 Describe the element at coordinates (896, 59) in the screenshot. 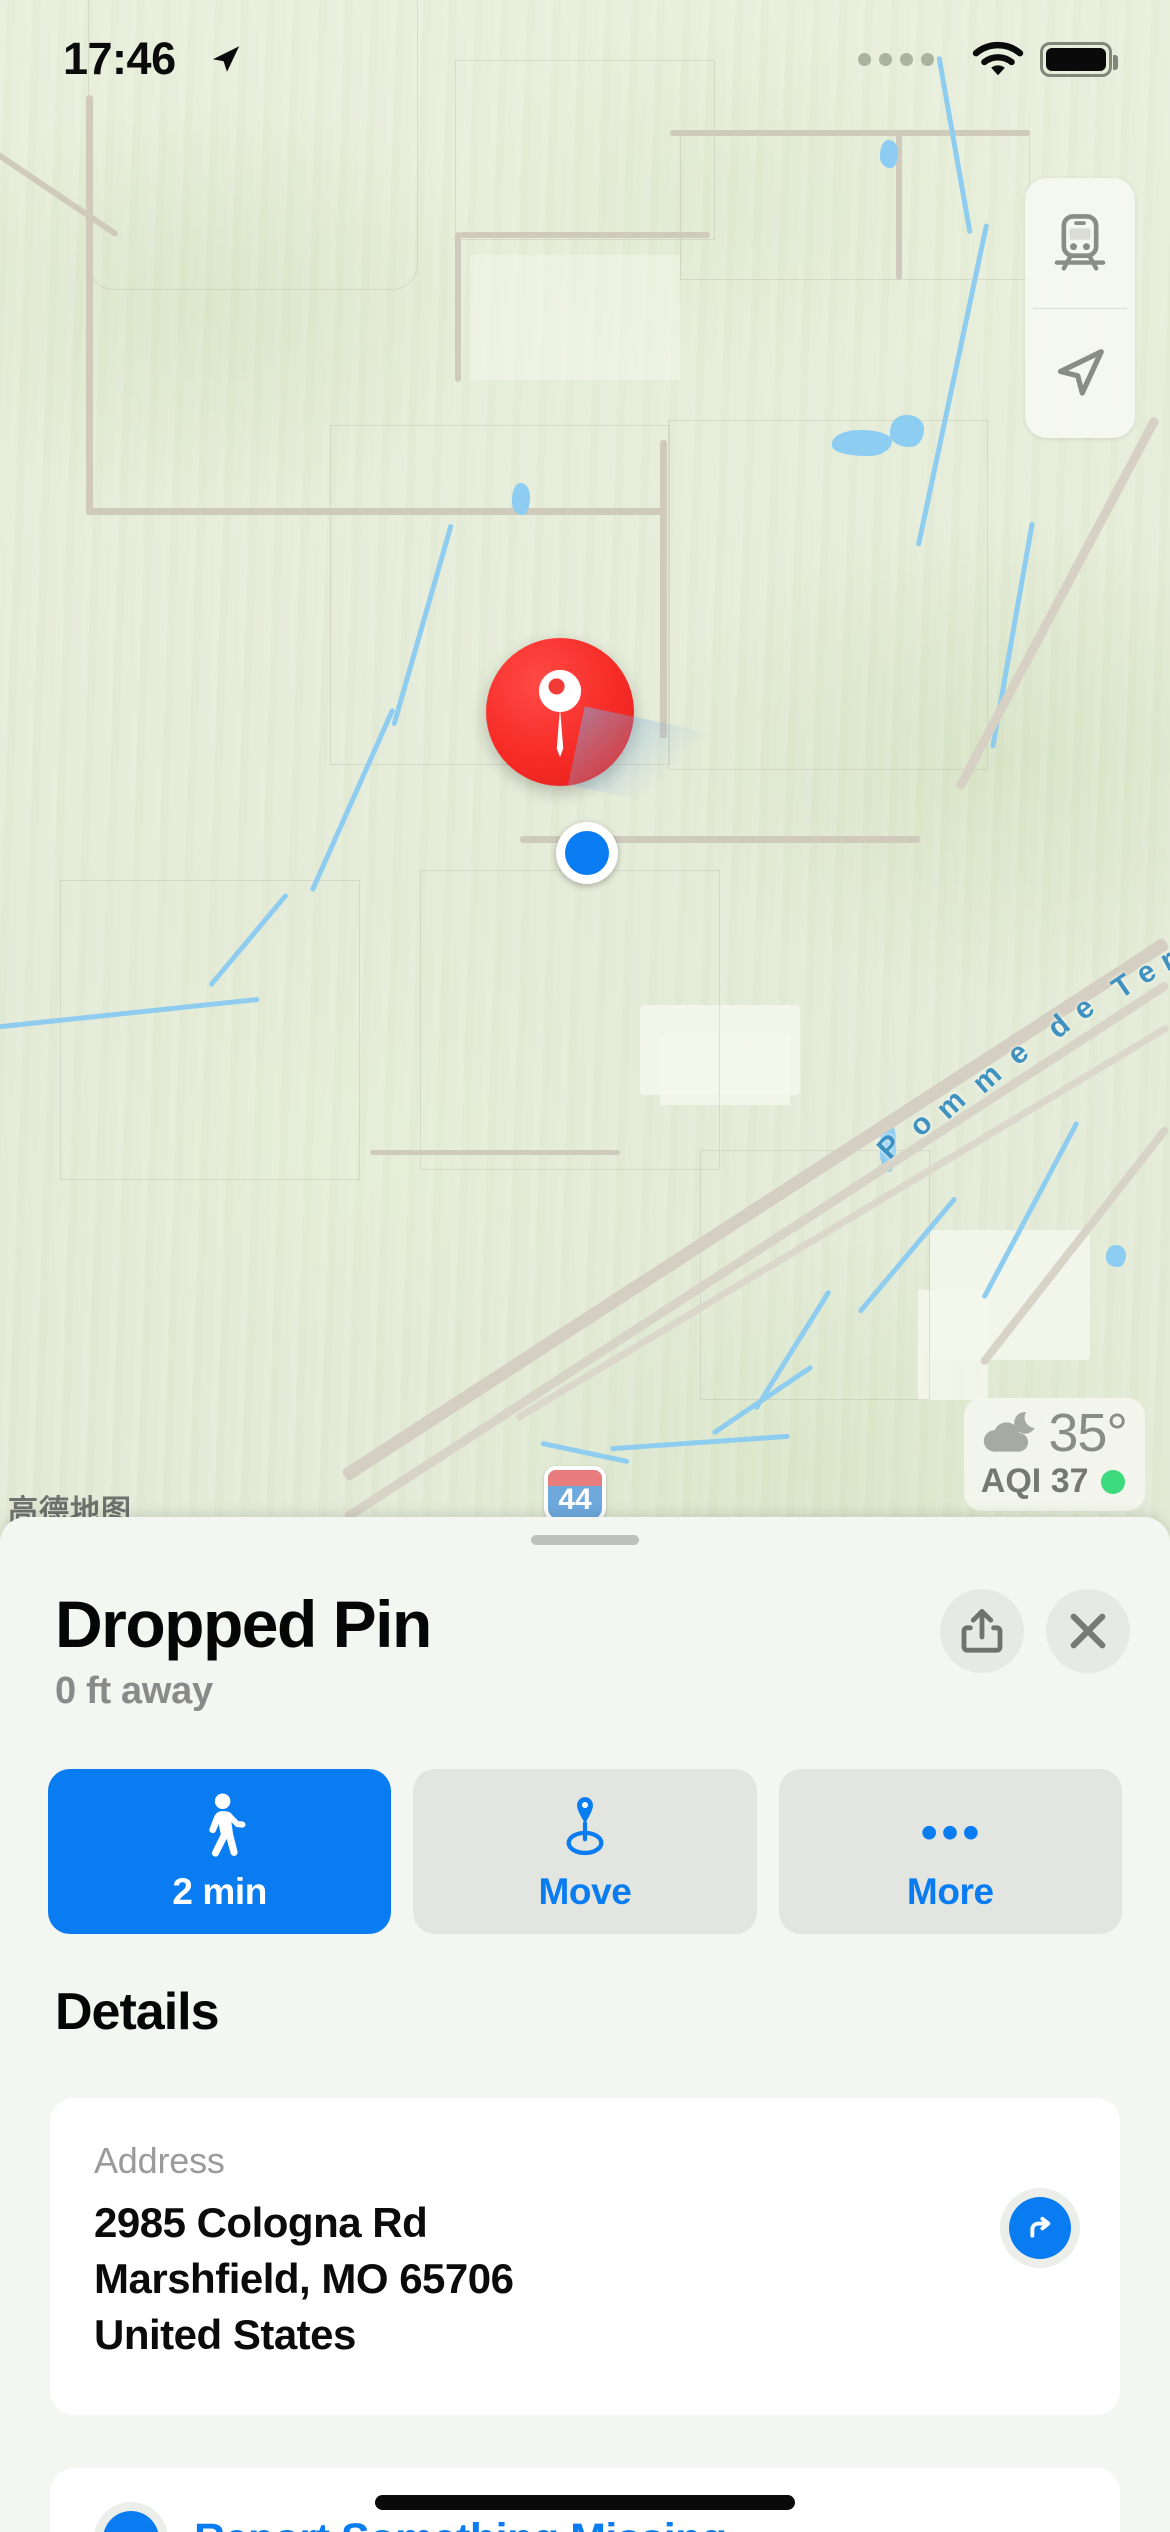

I see `signal-dots-icon` at that location.